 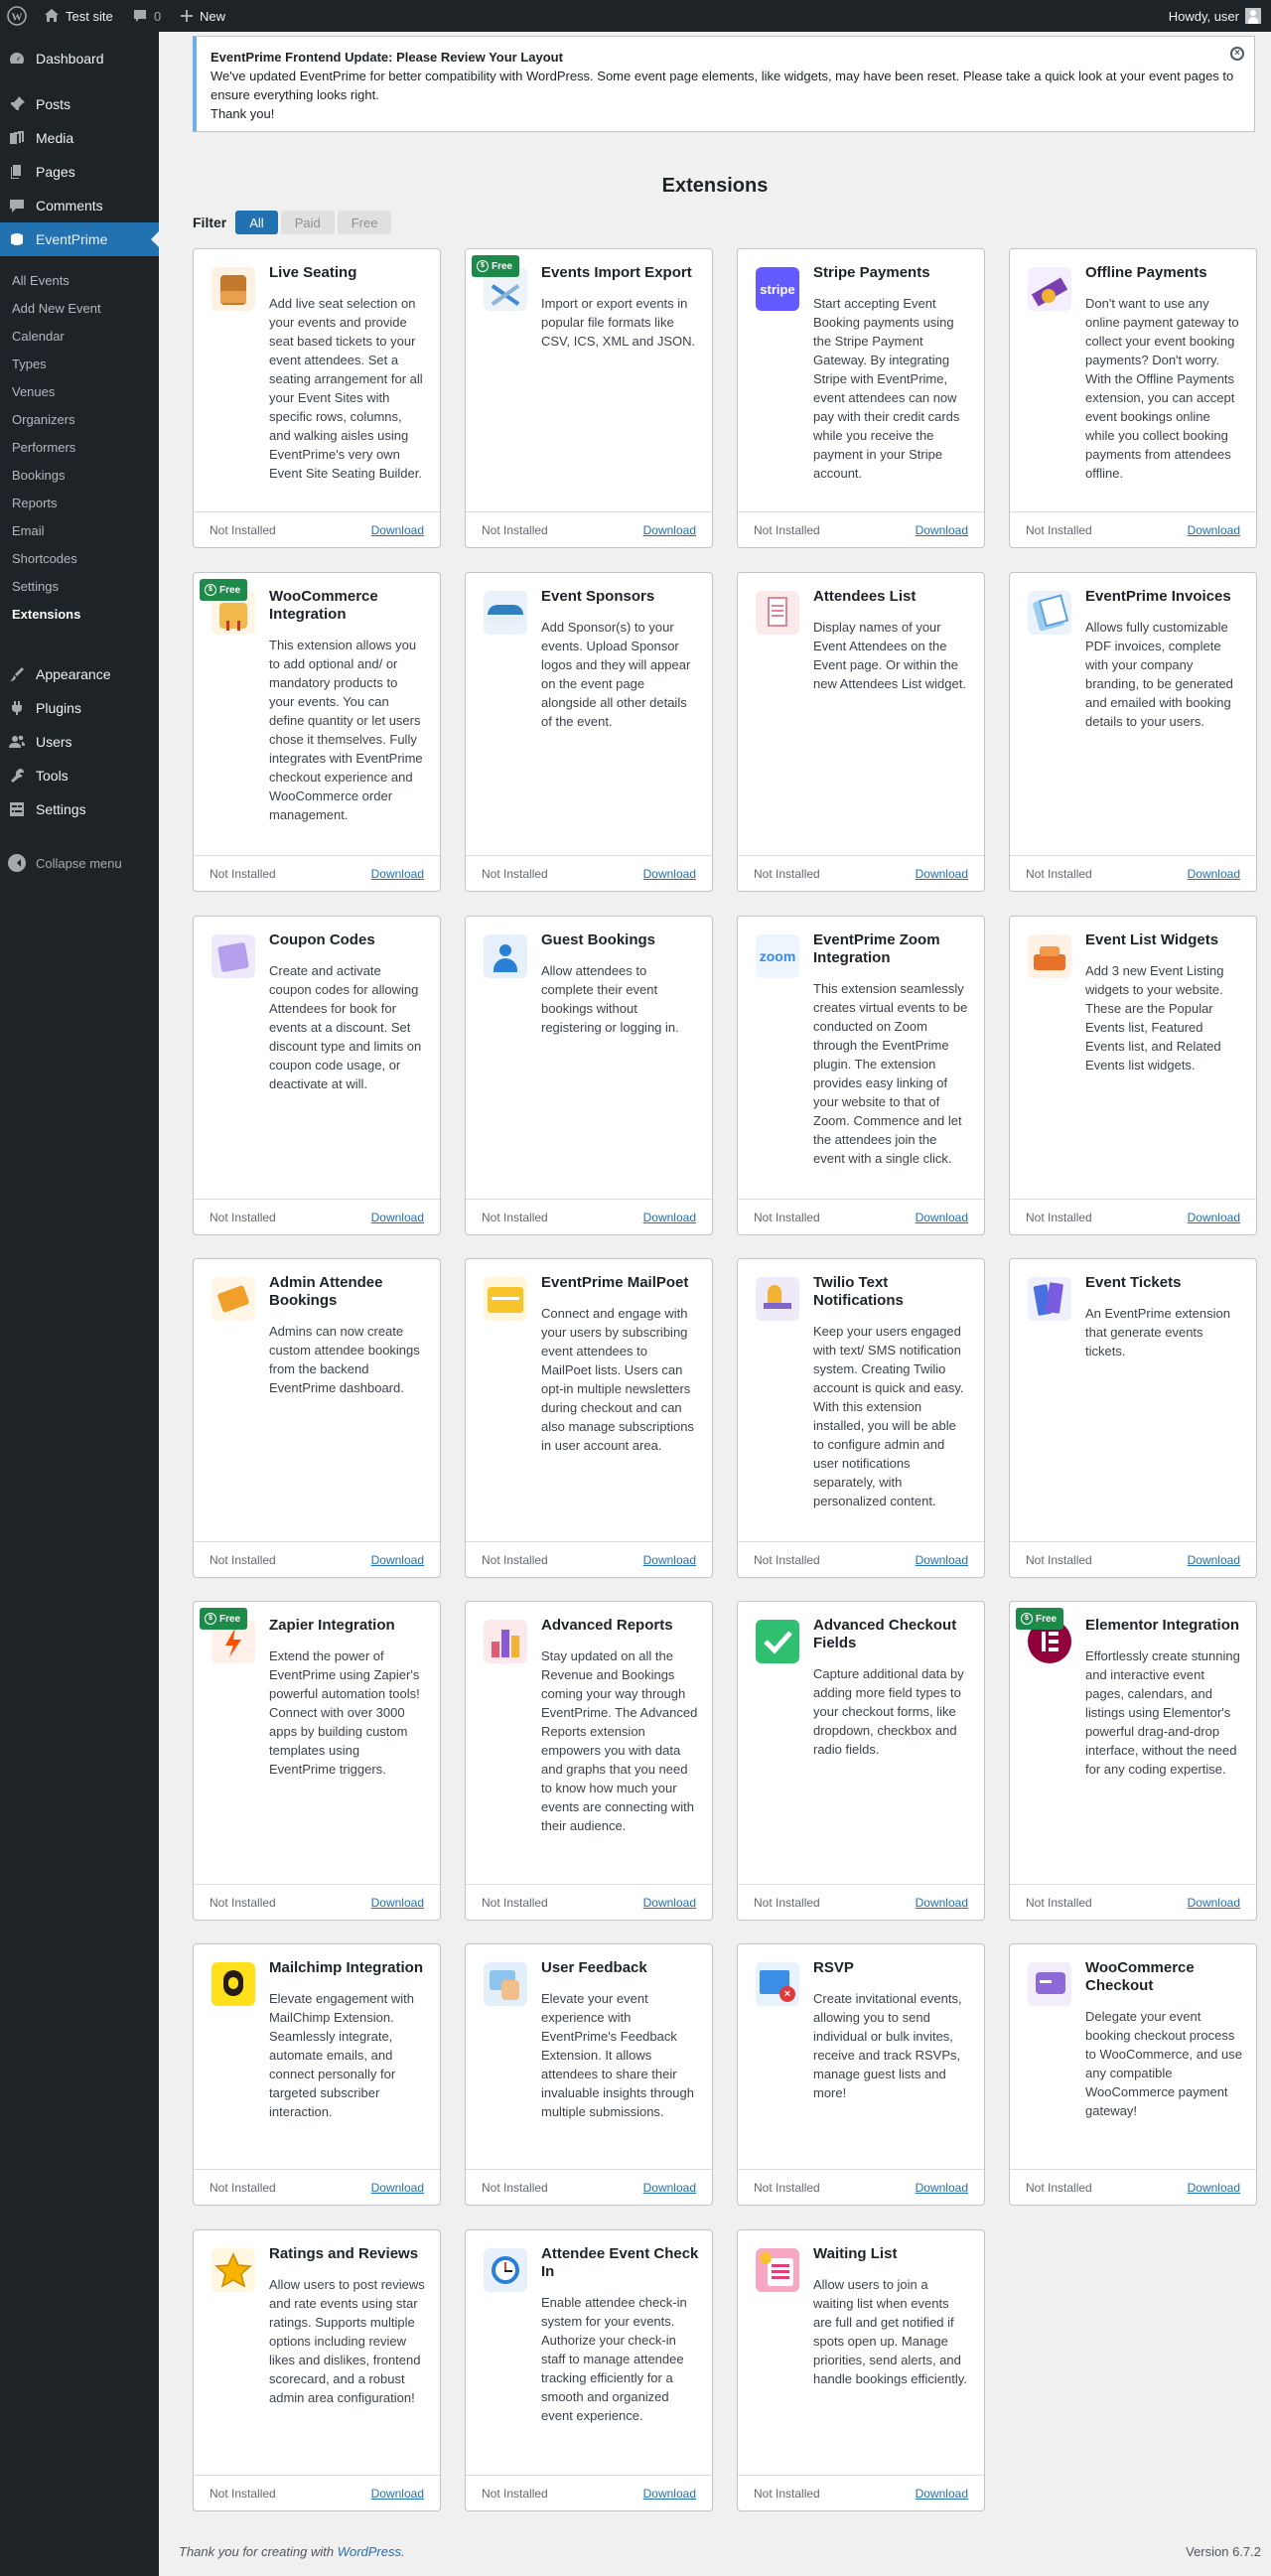 I want to click on paintbrush-icon, so click(x=17, y=674).